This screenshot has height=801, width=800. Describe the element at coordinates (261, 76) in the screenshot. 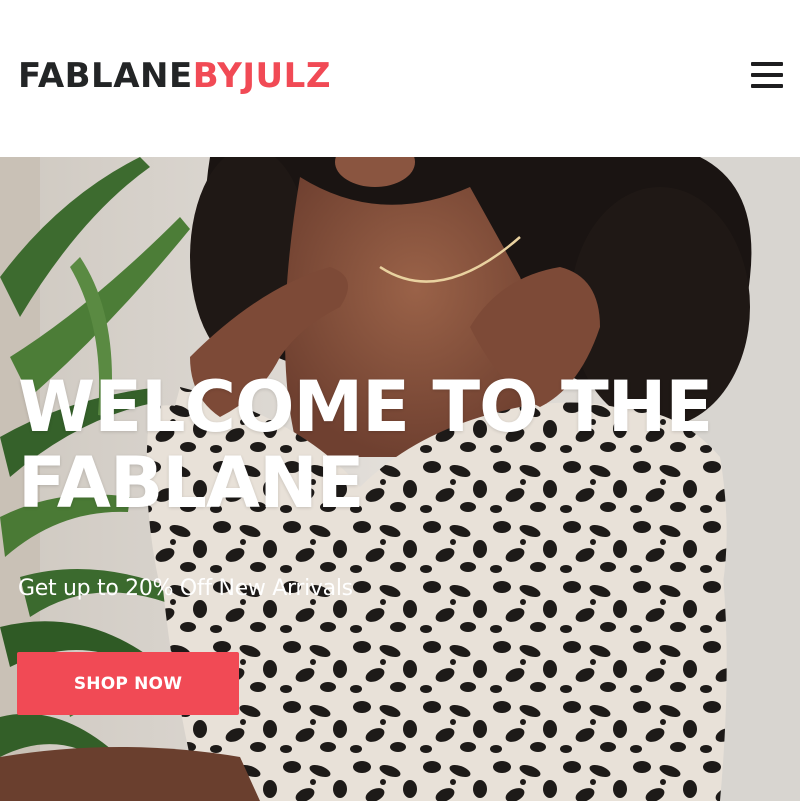

I see `logo-text-byjulz: BYJULZ` at that location.